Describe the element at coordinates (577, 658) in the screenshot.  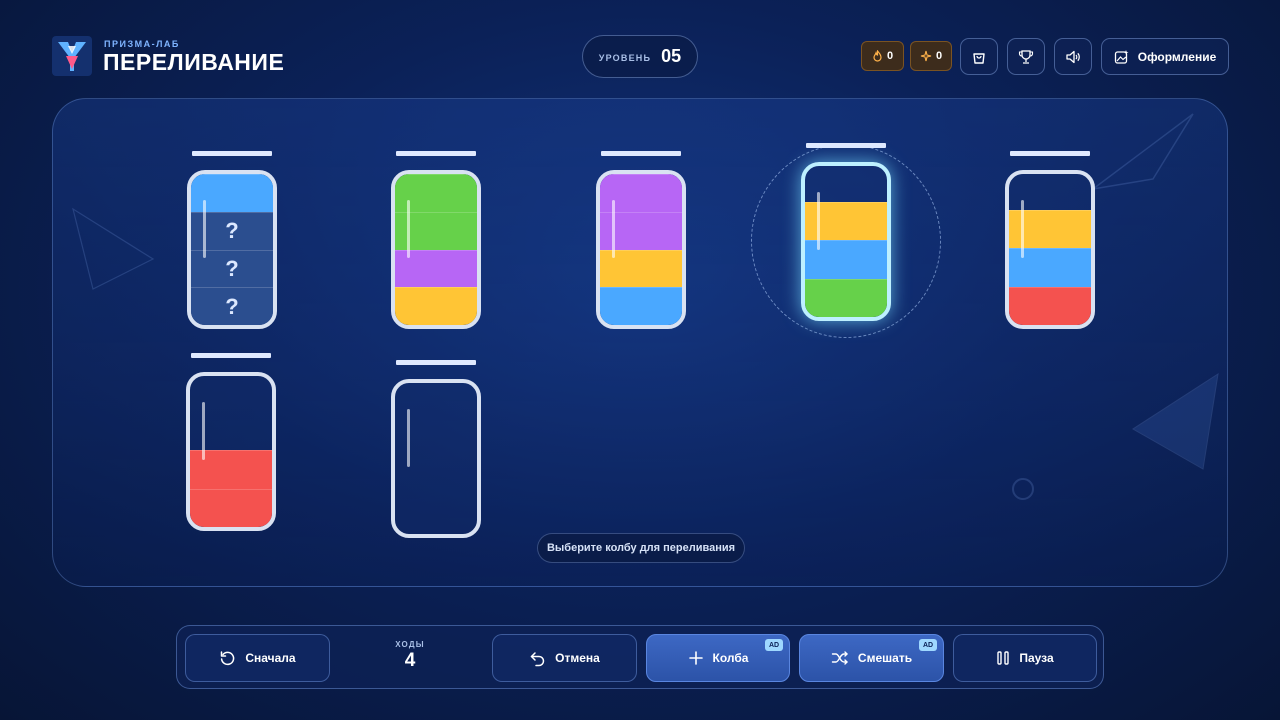
I see `undo-label: Отмена` at that location.